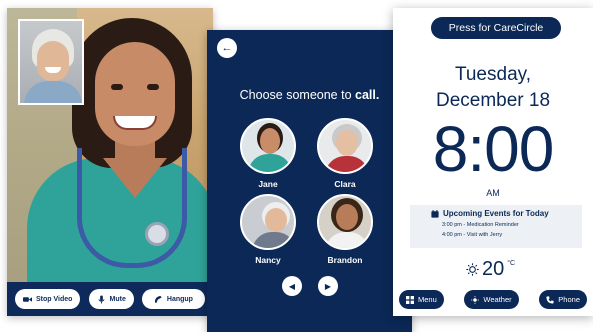  I want to click on hangup-button: Hangup, so click(173, 299).